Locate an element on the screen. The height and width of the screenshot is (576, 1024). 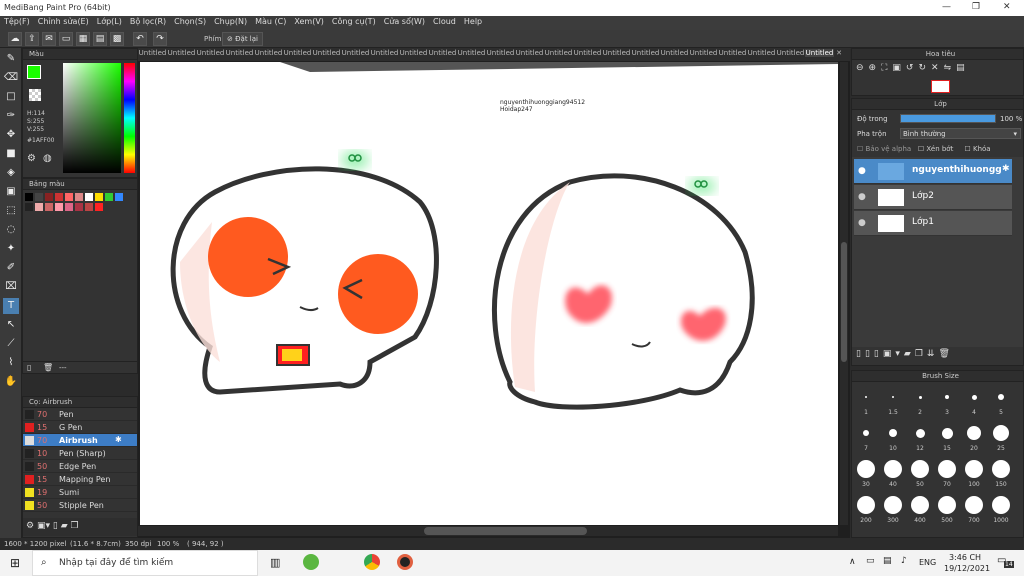
delete-layer-icon: 🗑 is located at coordinates (945, 354).